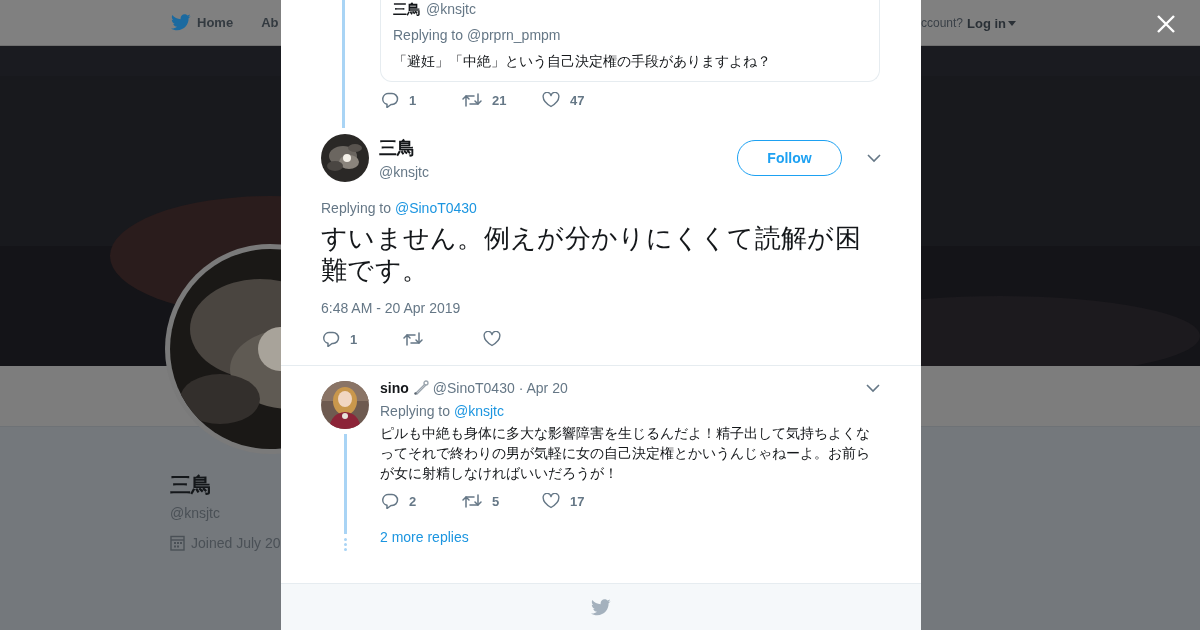 The image size is (1200, 630). I want to click on caret-icon, so click(1012, 23).